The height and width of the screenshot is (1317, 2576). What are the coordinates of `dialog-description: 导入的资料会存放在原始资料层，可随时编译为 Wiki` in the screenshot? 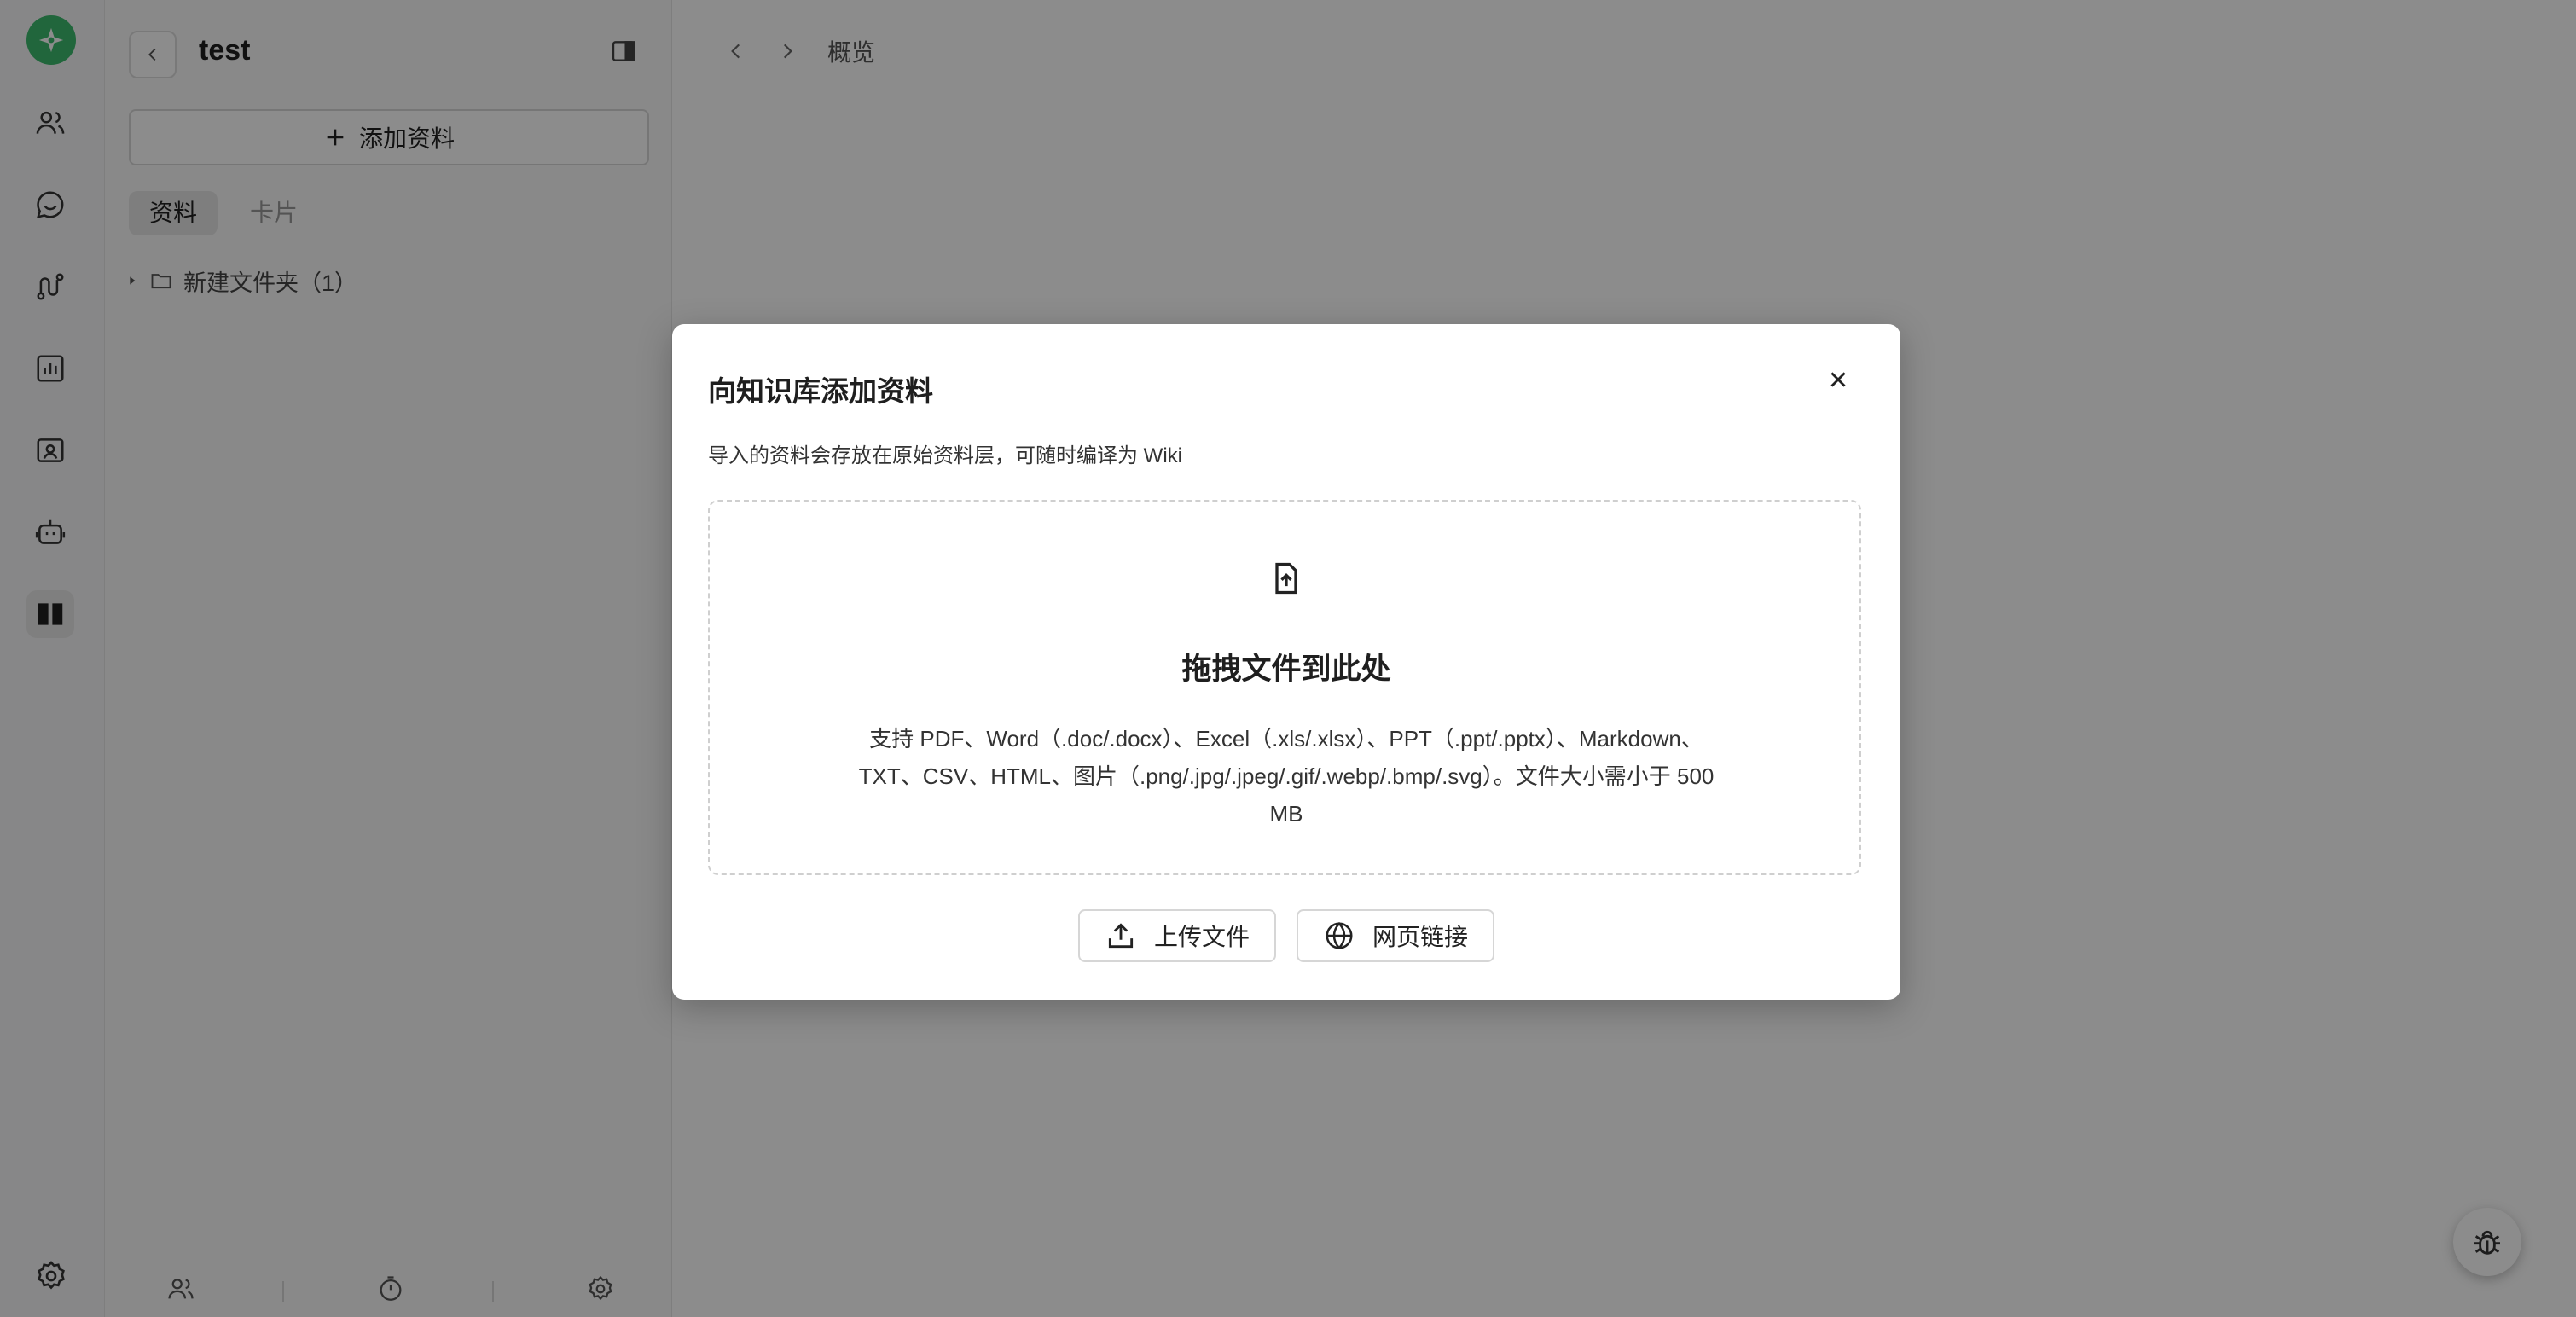 It's located at (945, 455).